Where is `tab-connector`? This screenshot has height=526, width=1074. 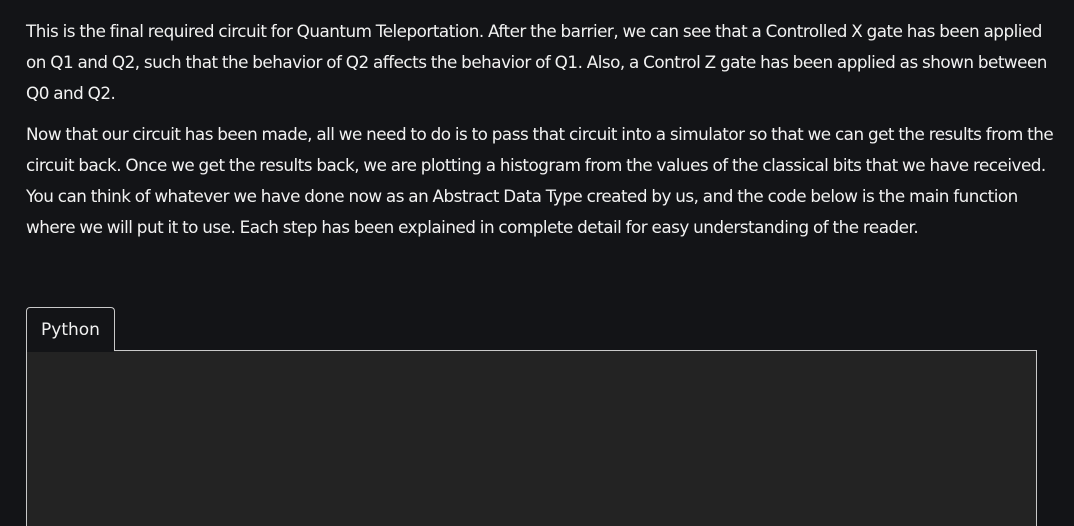
tab-connector is located at coordinates (70, 350).